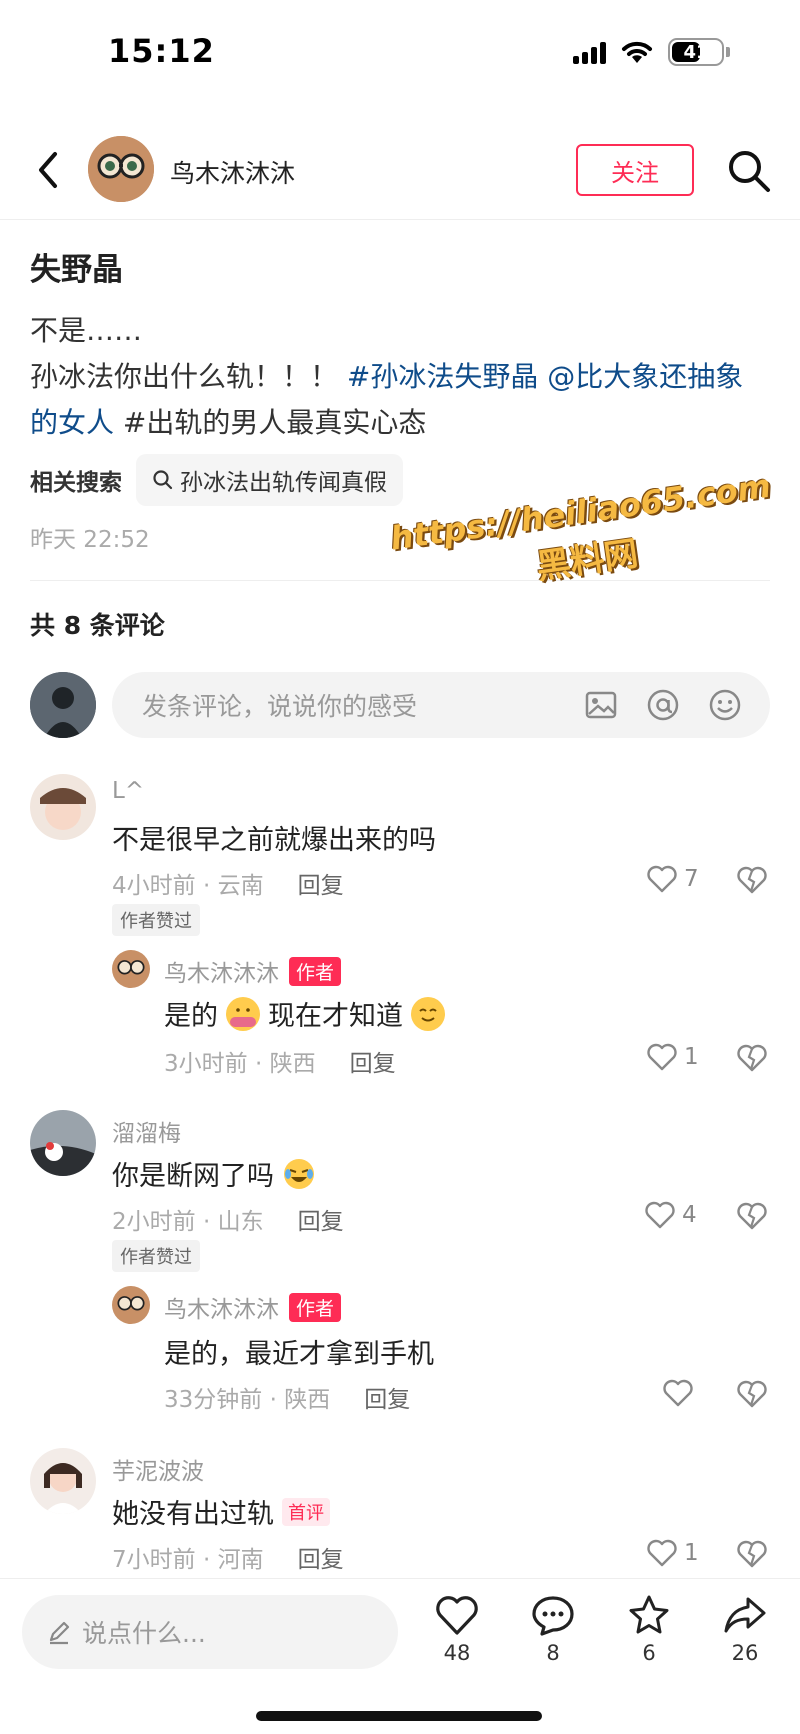  Describe the element at coordinates (188, 1560) in the screenshot. I see `comment-time-location: 7小时前 · 河南` at that location.